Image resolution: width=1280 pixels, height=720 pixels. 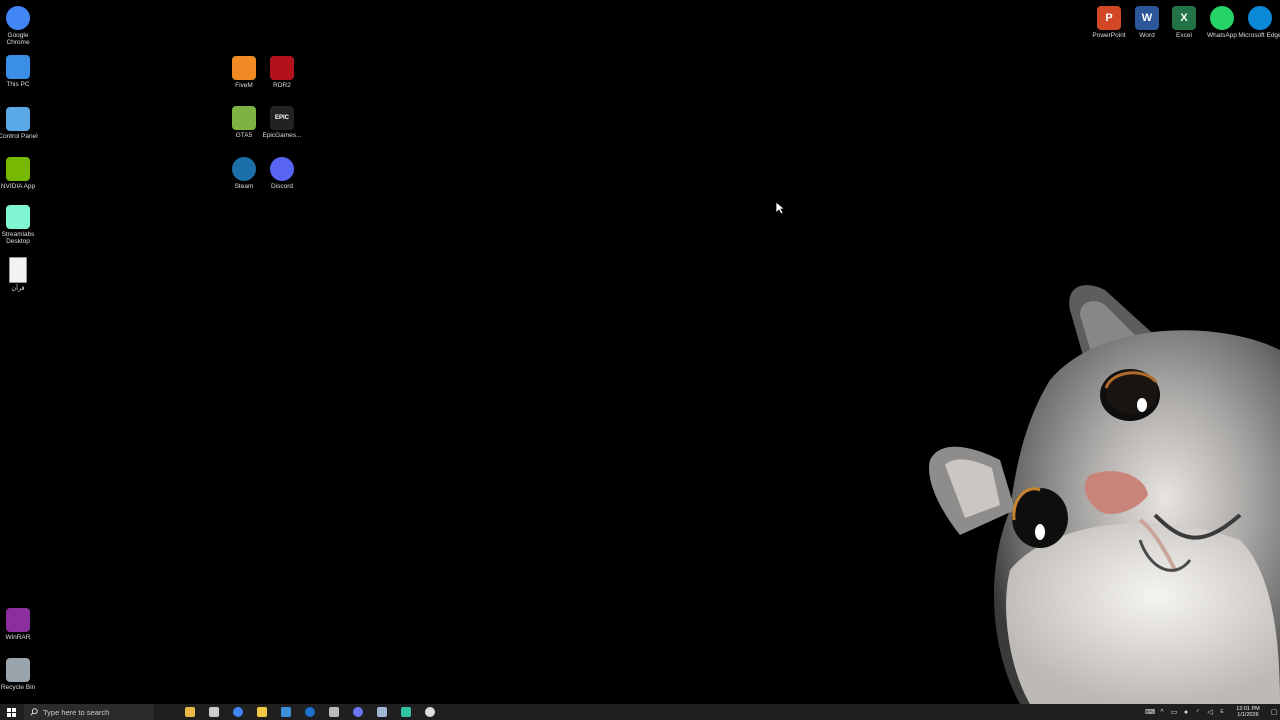 What do you see at coordinates (18, 687) in the screenshot?
I see `desktop-shortcut-label: Recycle Bin` at bounding box center [18, 687].